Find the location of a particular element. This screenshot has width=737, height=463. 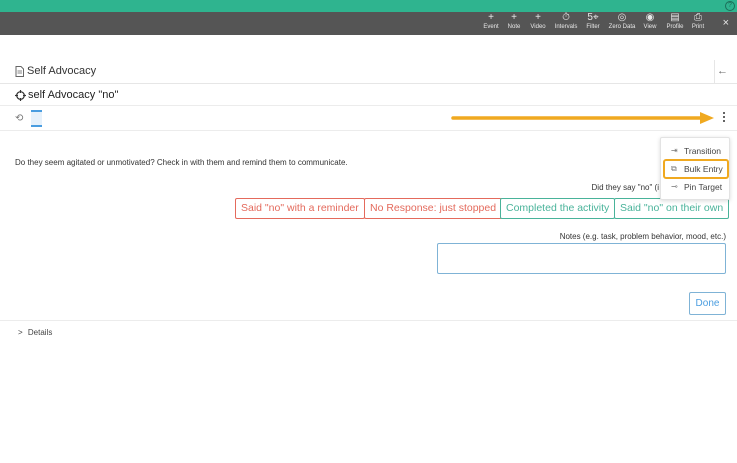

program-header: Self Advocacy ← is located at coordinates (368, 72).